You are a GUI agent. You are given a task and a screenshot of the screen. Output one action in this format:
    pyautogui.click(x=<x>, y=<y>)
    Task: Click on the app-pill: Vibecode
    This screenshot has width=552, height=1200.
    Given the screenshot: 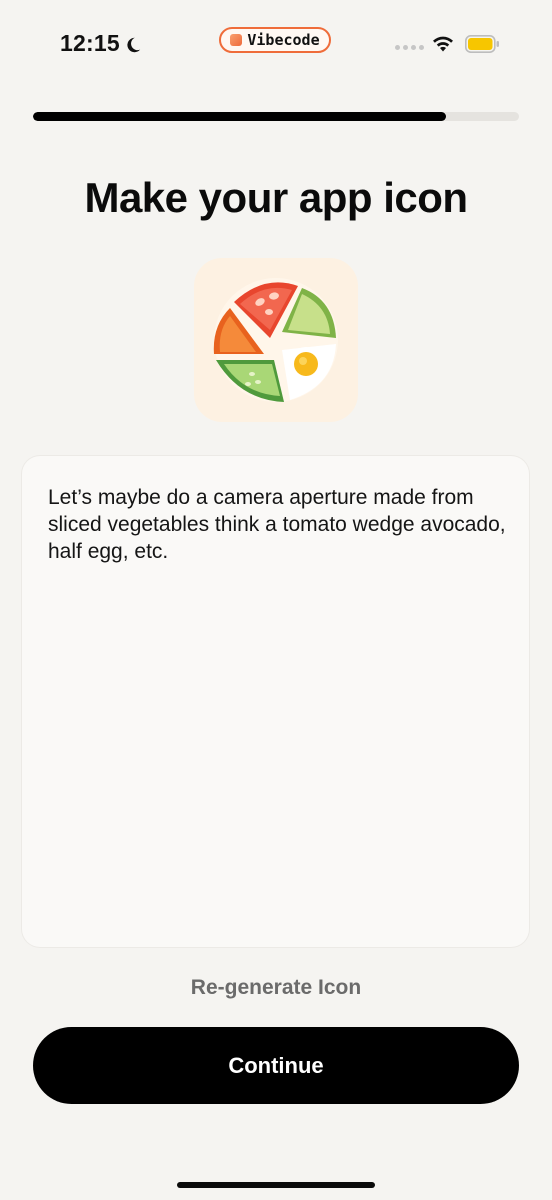 What is the action you would take?
    pyautogui.click(x=275, y=40)
    